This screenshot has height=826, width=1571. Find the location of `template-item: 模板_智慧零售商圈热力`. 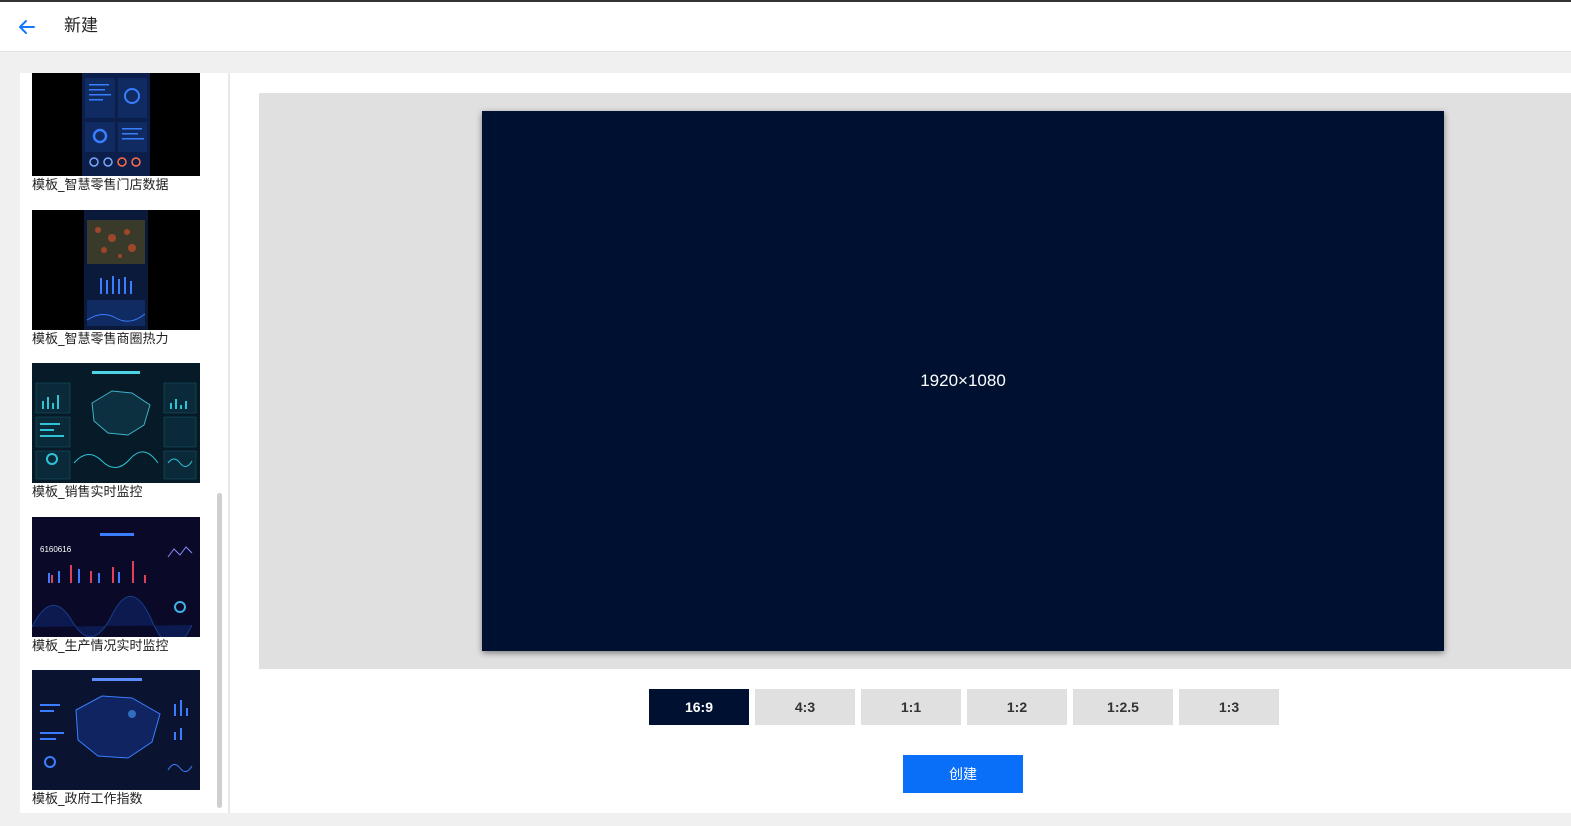

template-item: 模板_智慧零售商圈热力 is located at coordinates (116, 279).